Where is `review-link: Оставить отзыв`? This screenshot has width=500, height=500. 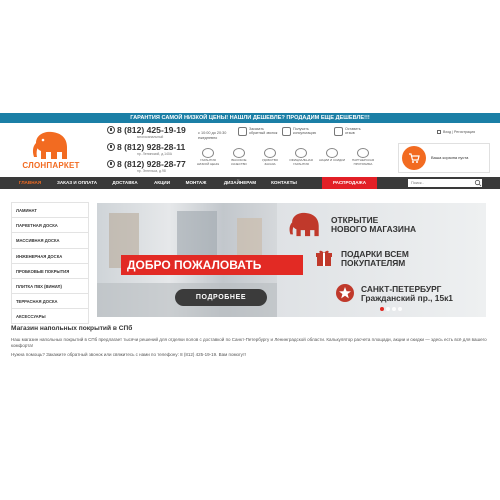
review-link: Оставить отзыв is located at coordinates (352, 131).